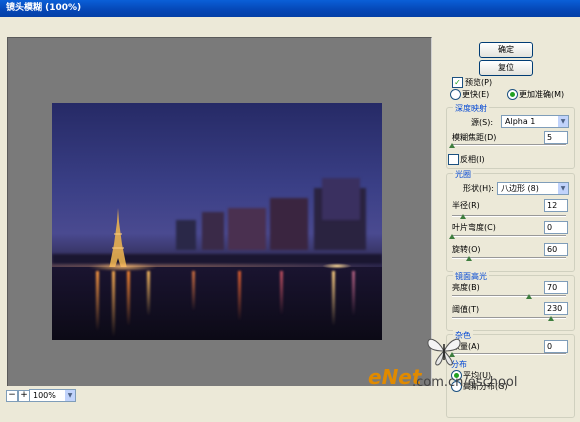  I want to click on threshold-slider-thumb, so click(551, 318).